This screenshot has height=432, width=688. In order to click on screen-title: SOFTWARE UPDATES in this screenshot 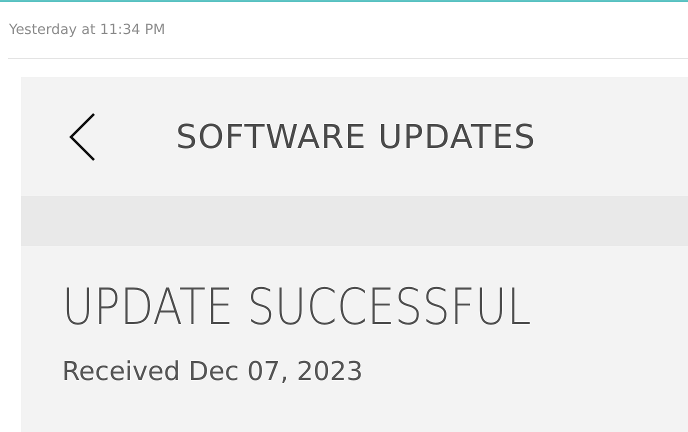, I will do `click(356, 136)`.